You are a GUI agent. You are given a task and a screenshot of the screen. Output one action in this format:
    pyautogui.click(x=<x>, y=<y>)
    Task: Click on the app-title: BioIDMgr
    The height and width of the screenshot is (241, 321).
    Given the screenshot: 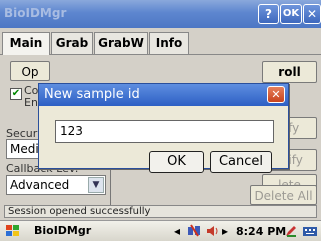 What is the action you would take?
    pyautogui.click(x=35, y=13)
    